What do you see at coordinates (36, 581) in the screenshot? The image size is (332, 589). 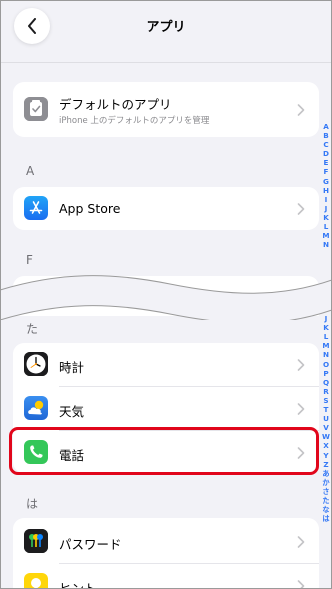 I see `tips-icon` at bounding box center [36, 581].